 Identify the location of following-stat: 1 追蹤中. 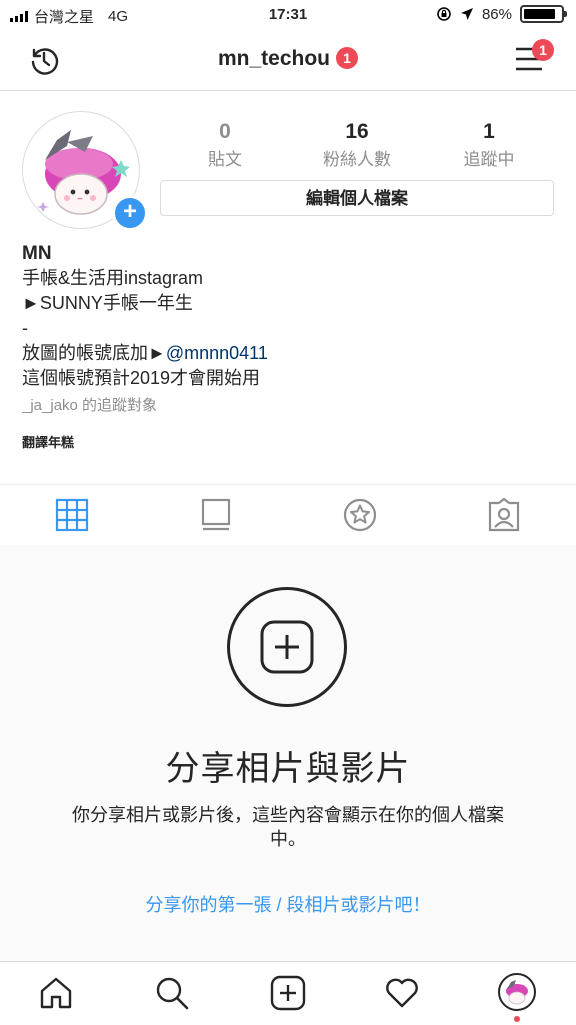
(489, 145).